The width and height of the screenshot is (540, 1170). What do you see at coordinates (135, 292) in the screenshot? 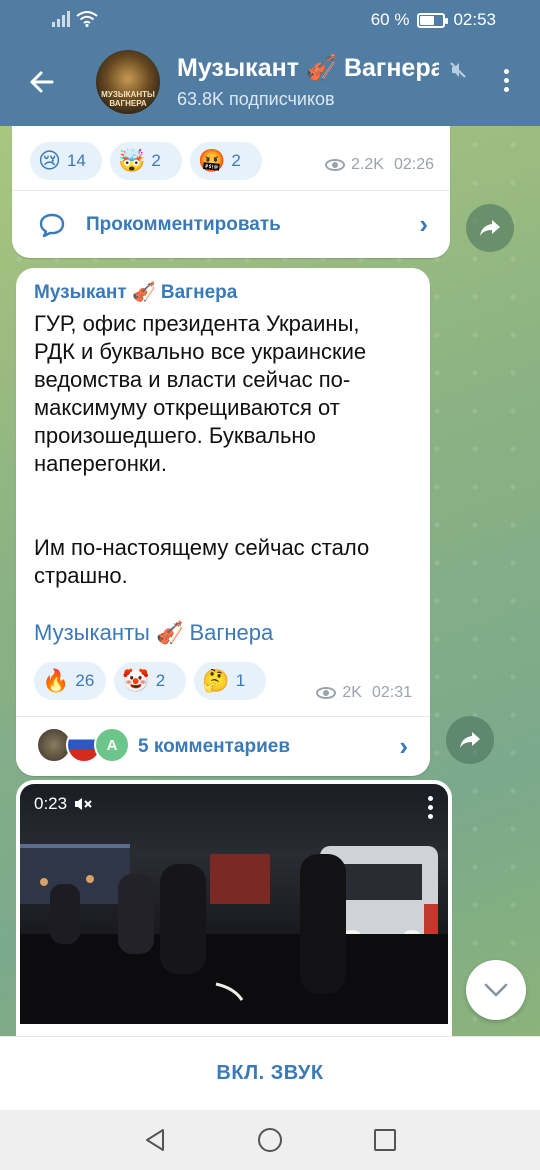
I see `message-author: Музыкант 🎻 Вагнера` at bounding box center [135, 292].